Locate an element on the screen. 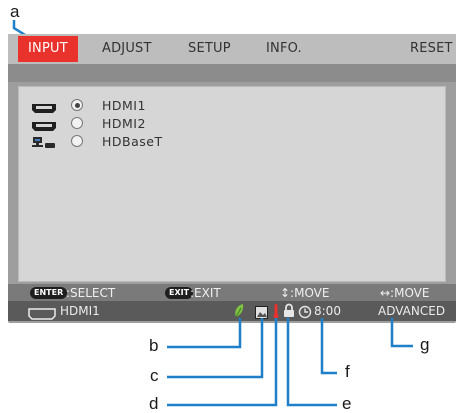  callout-c: c is located at coordinates (154, 375).